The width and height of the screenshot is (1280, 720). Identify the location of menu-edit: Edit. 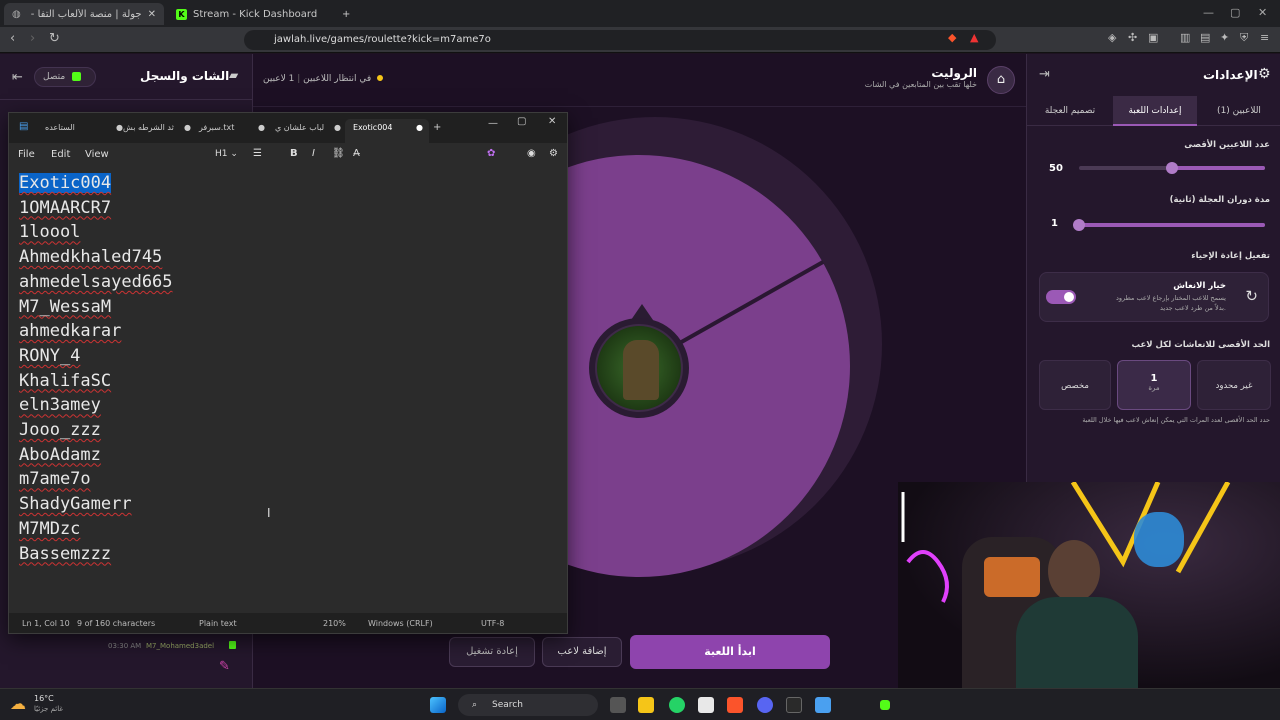
(60, 154).